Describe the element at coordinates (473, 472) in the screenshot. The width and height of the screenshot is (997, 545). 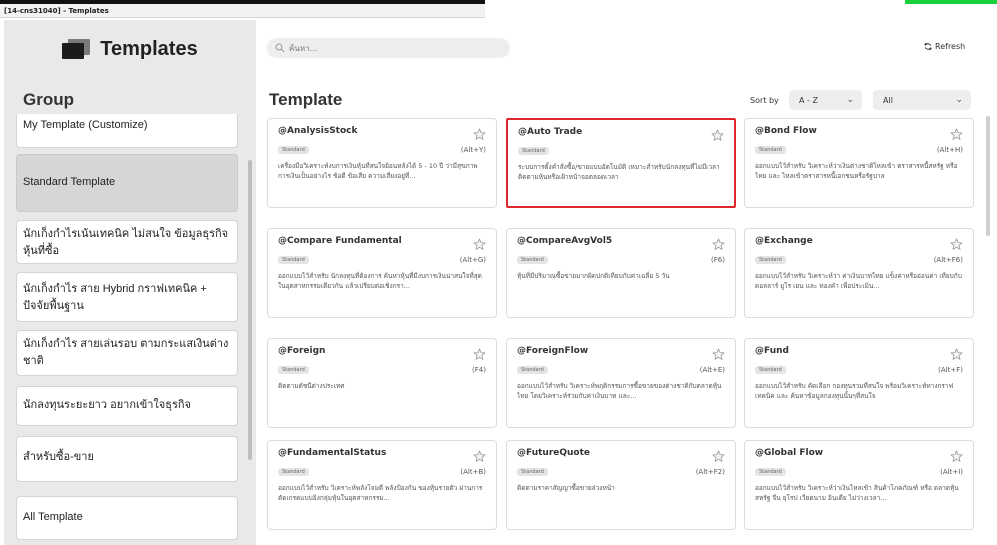
I see `shortcut-key: (Alt+B)` at that location.